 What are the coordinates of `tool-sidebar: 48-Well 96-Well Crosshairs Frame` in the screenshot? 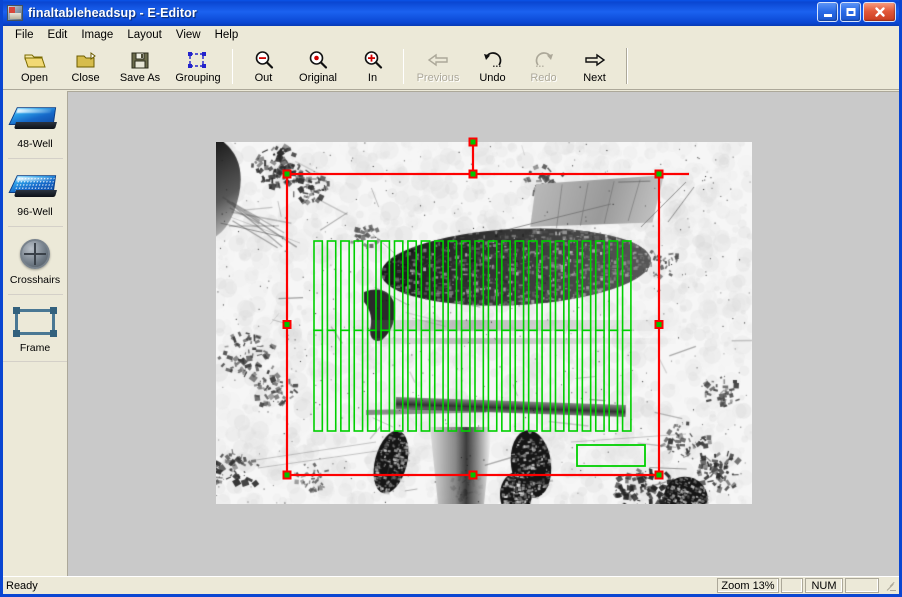 It's located at (35, 333).